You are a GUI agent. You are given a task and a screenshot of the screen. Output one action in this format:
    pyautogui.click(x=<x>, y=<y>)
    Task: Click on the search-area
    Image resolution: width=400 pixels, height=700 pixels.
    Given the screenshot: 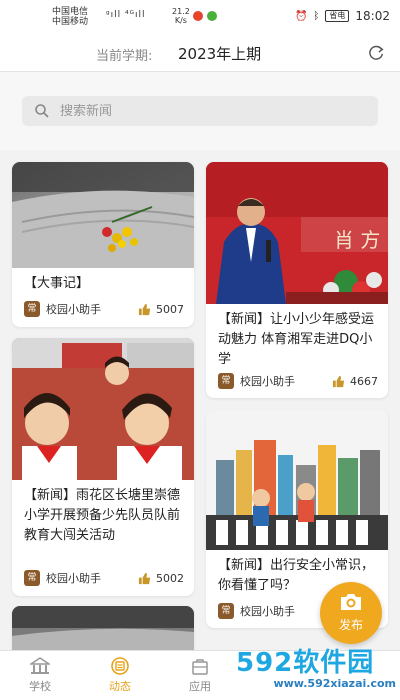 What is the action you would take?
    pyautogui.click(x=200, y=111)
    